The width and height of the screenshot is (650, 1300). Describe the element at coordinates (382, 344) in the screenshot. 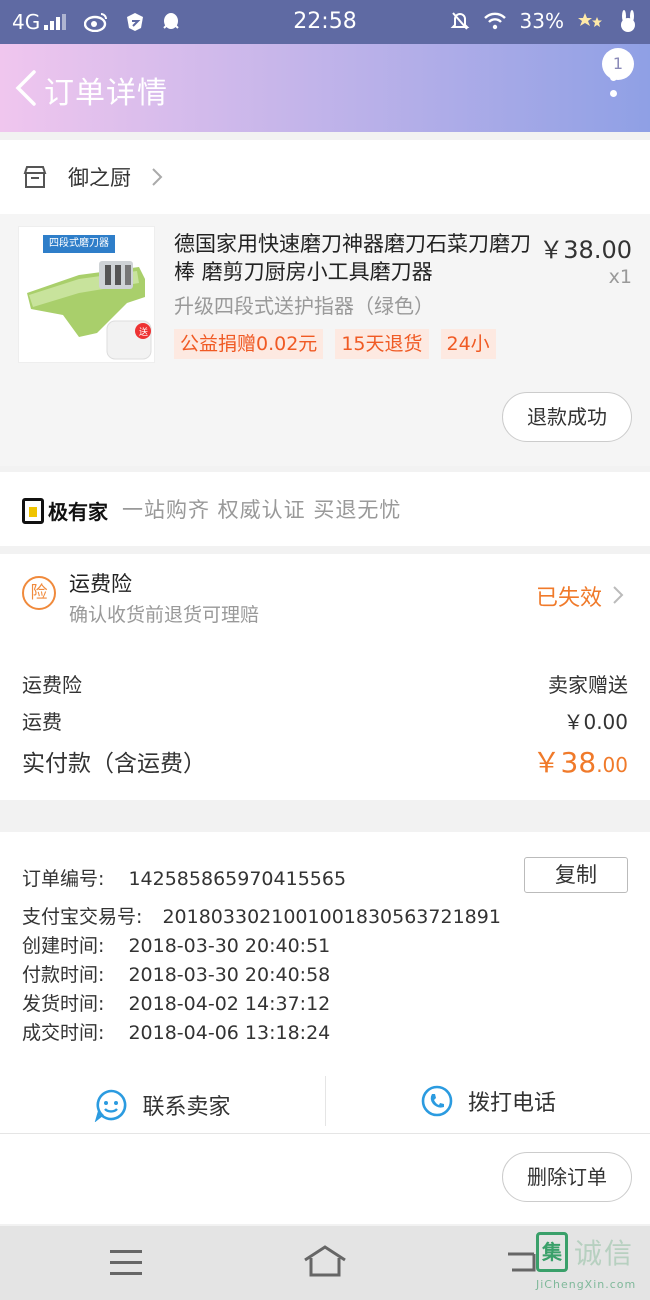

I see `tag-return: 15天退货` at that location.